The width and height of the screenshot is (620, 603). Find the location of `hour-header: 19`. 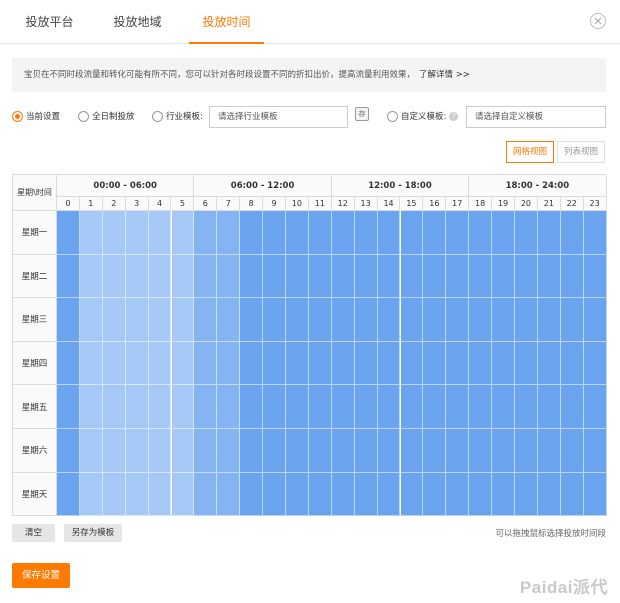

hour-header: 19 is located at coordinates (503, 204).